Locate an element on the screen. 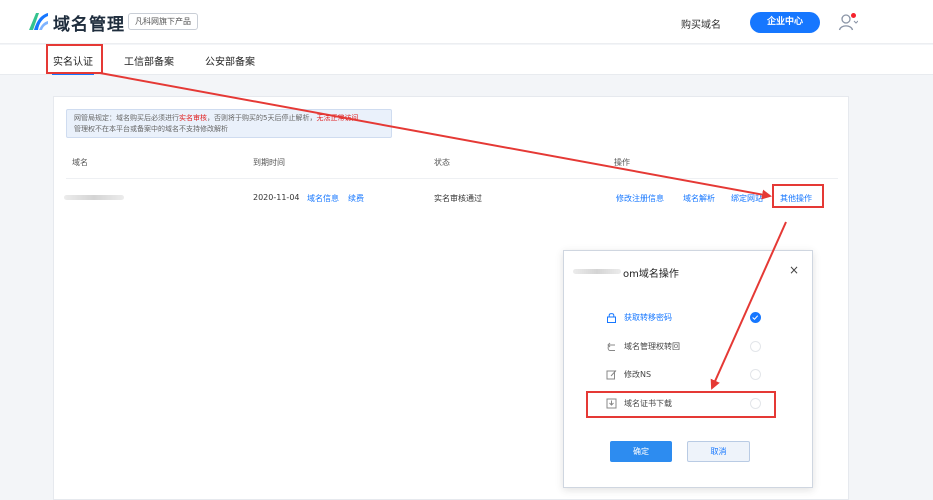  tab-bar: 实名认证 工信部备案 公安部备案 is located at coordinates (466, 60).